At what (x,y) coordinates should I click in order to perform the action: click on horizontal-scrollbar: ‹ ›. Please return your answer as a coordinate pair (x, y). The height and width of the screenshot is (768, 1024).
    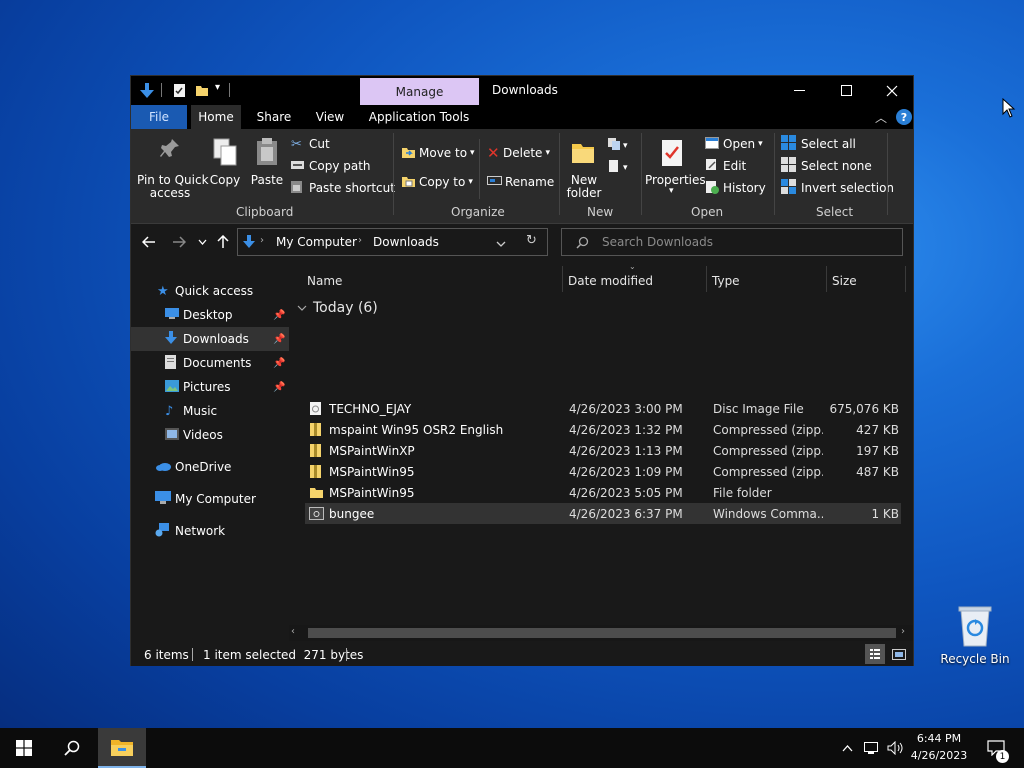
    Looking at the image, I should click on (601, 633).